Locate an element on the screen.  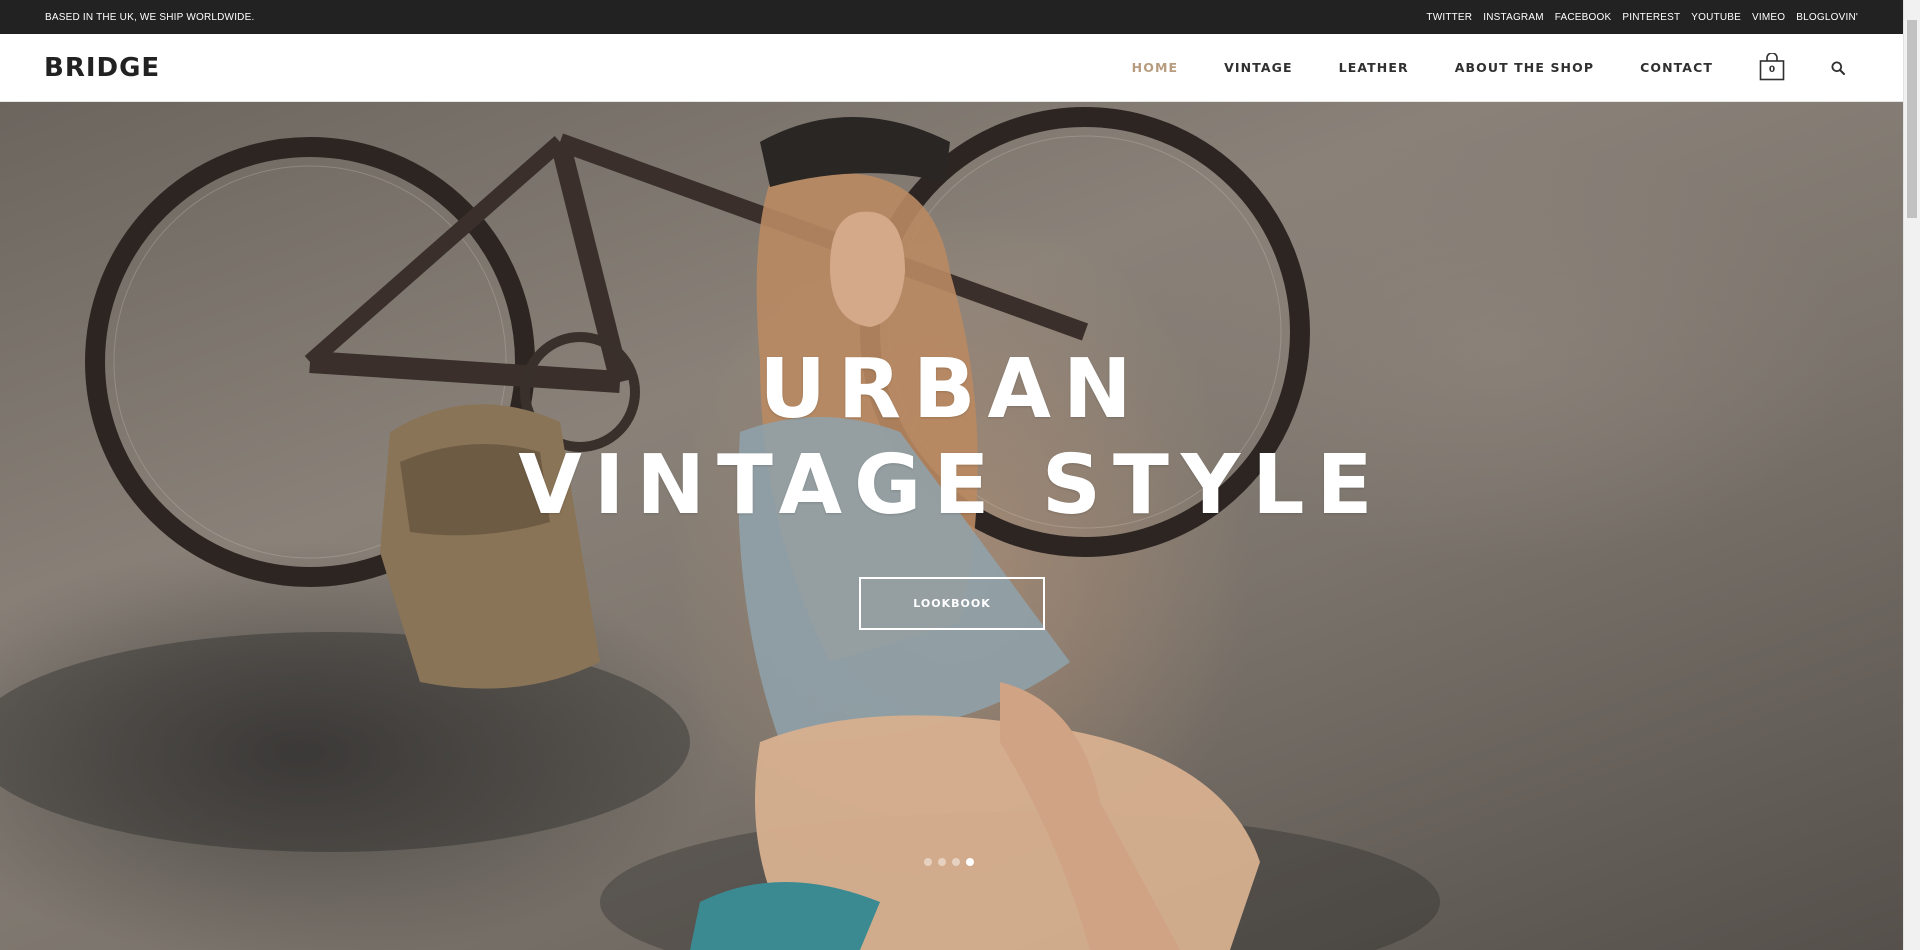
hero-title-line-1: URBAN is located at coordinates (951, 389).